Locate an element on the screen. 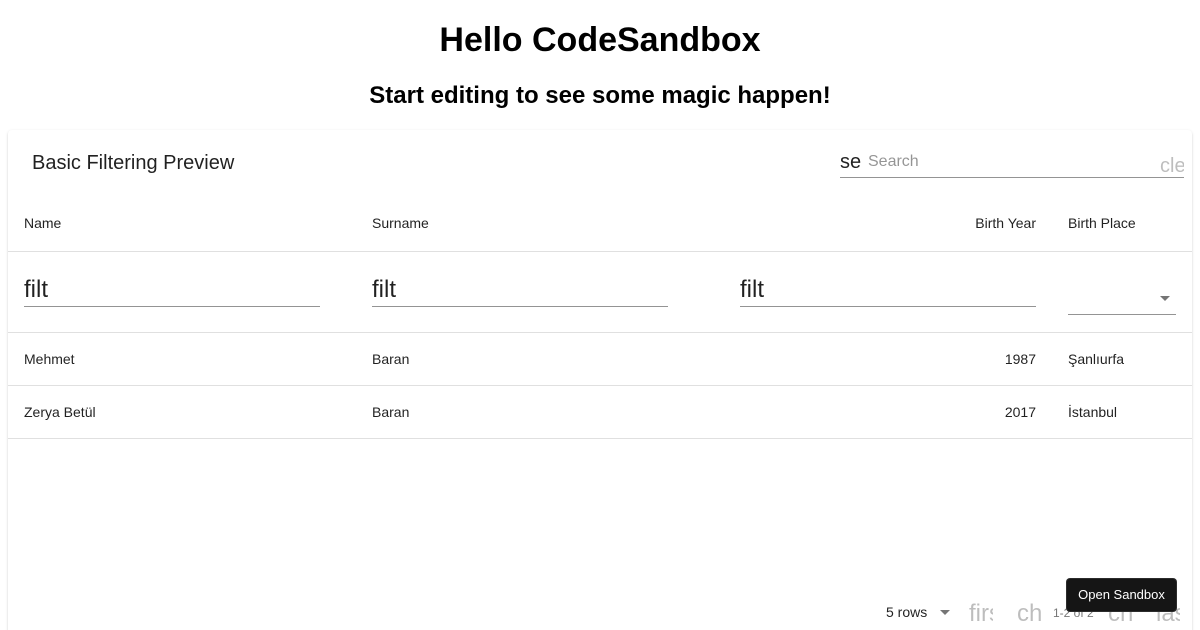  cell-name: Mehmet is located at coordinates (49, 359).